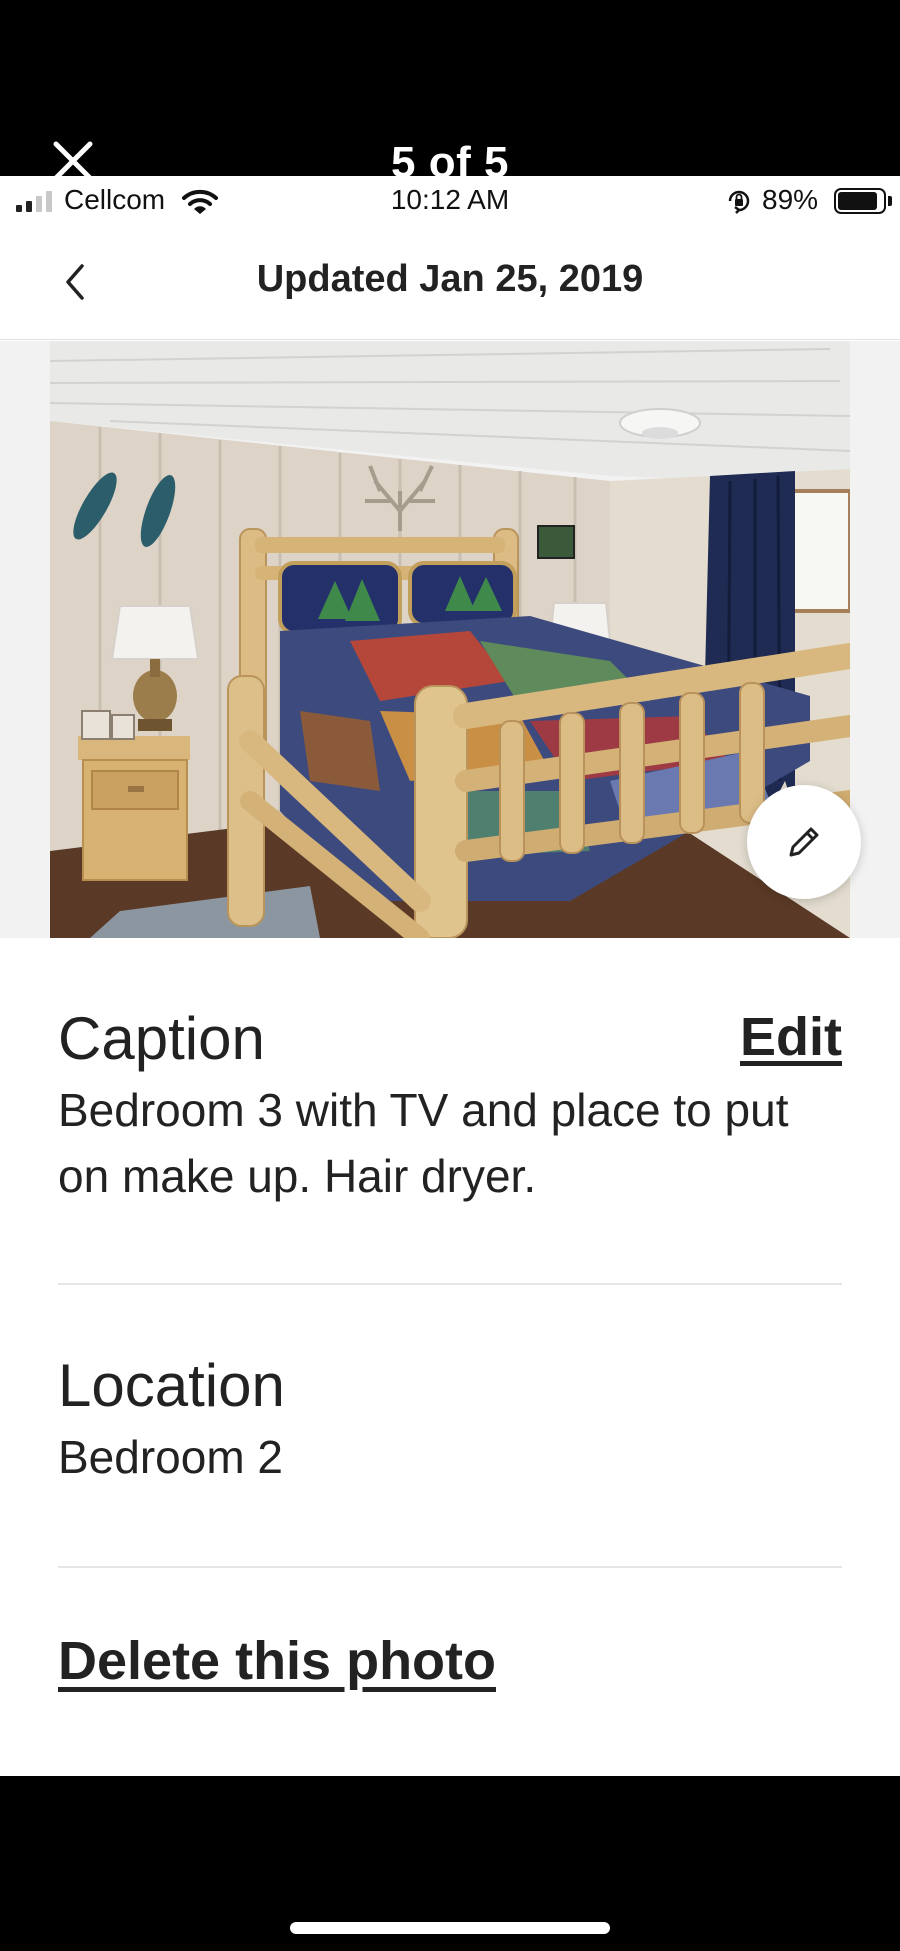  I want to click on location-section: Location Bedroom 2, so click(450, 1420).